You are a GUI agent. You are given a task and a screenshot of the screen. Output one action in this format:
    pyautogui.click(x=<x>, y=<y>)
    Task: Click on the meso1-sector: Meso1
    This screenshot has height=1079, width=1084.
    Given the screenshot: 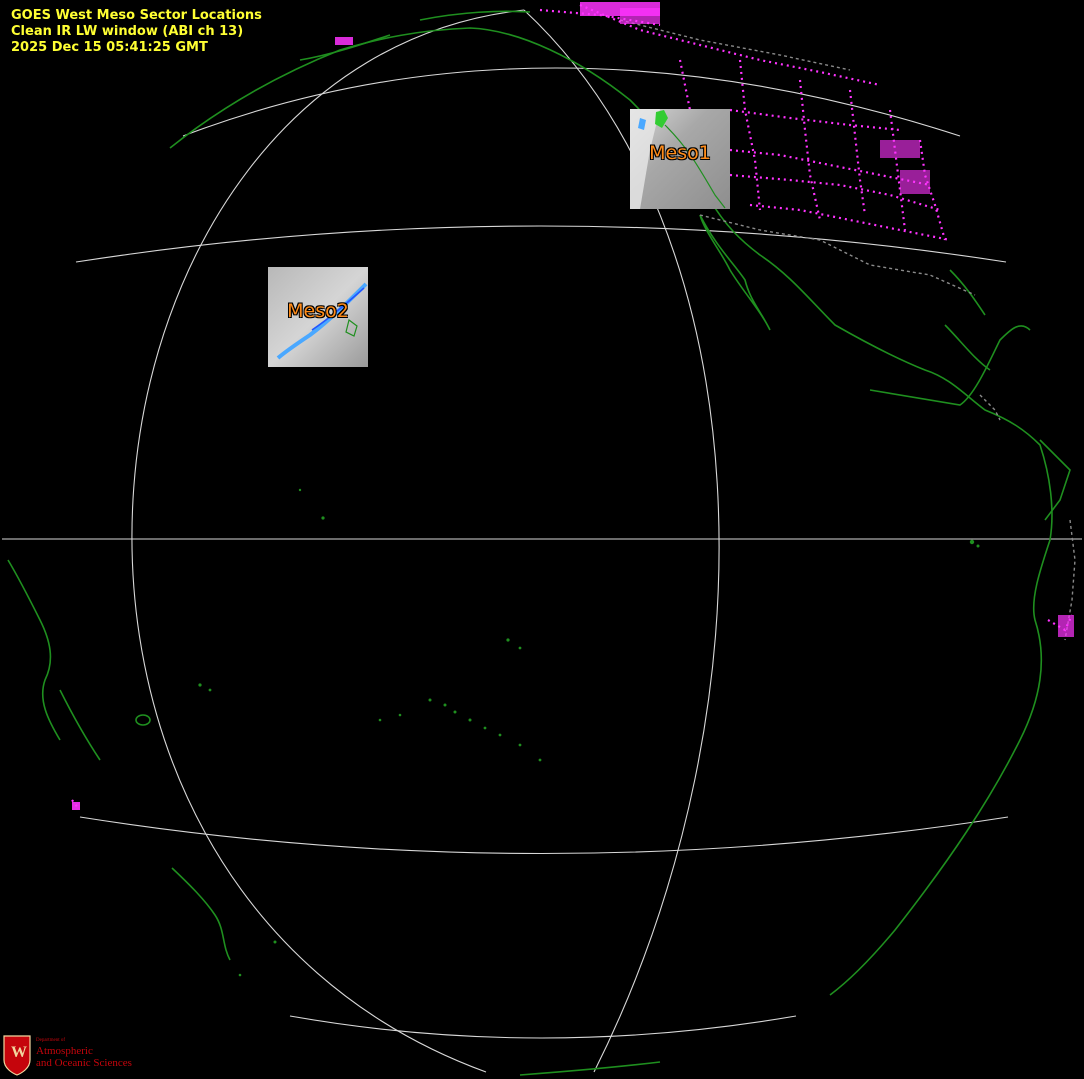 What is the action you would take?
    pyautogui.click(x=680, y=159)
    